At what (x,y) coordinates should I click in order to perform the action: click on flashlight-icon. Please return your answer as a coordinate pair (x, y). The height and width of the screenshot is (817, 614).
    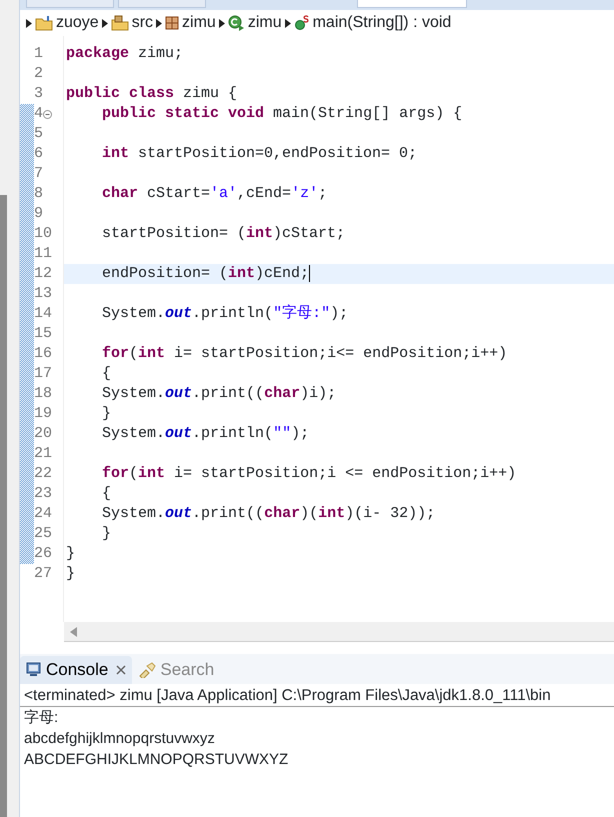
    Looking at the image, I should click on (147, 670).